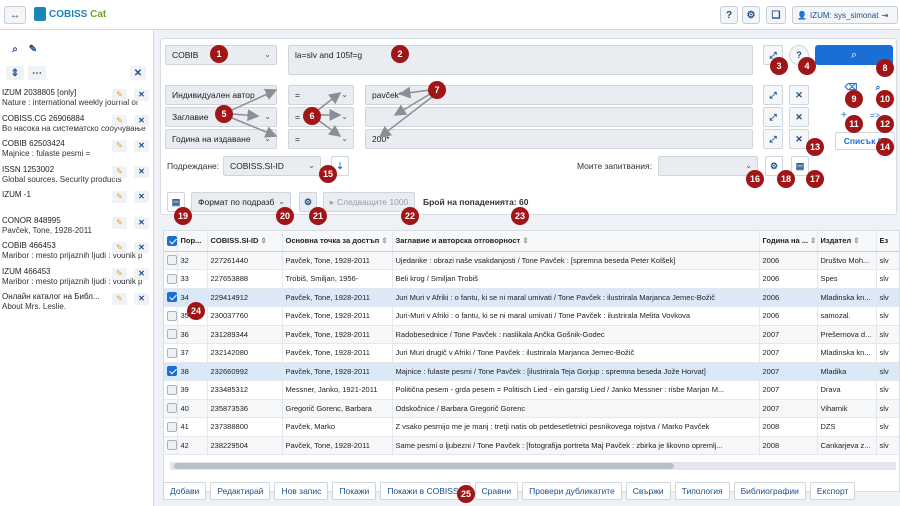 The width and height of the screenshot is (900, 506). I want to click on query-input: la=slv and 105f=g, so click(520, 60).